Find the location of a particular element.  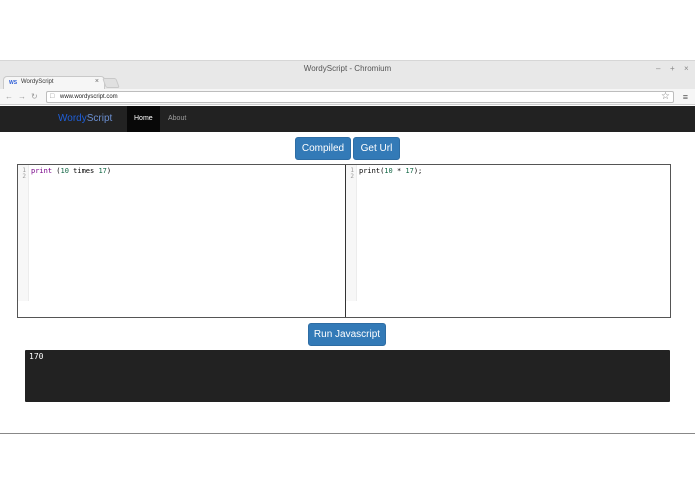

browser-tab: WS WordyScript × is located at coordinates (54, 82).